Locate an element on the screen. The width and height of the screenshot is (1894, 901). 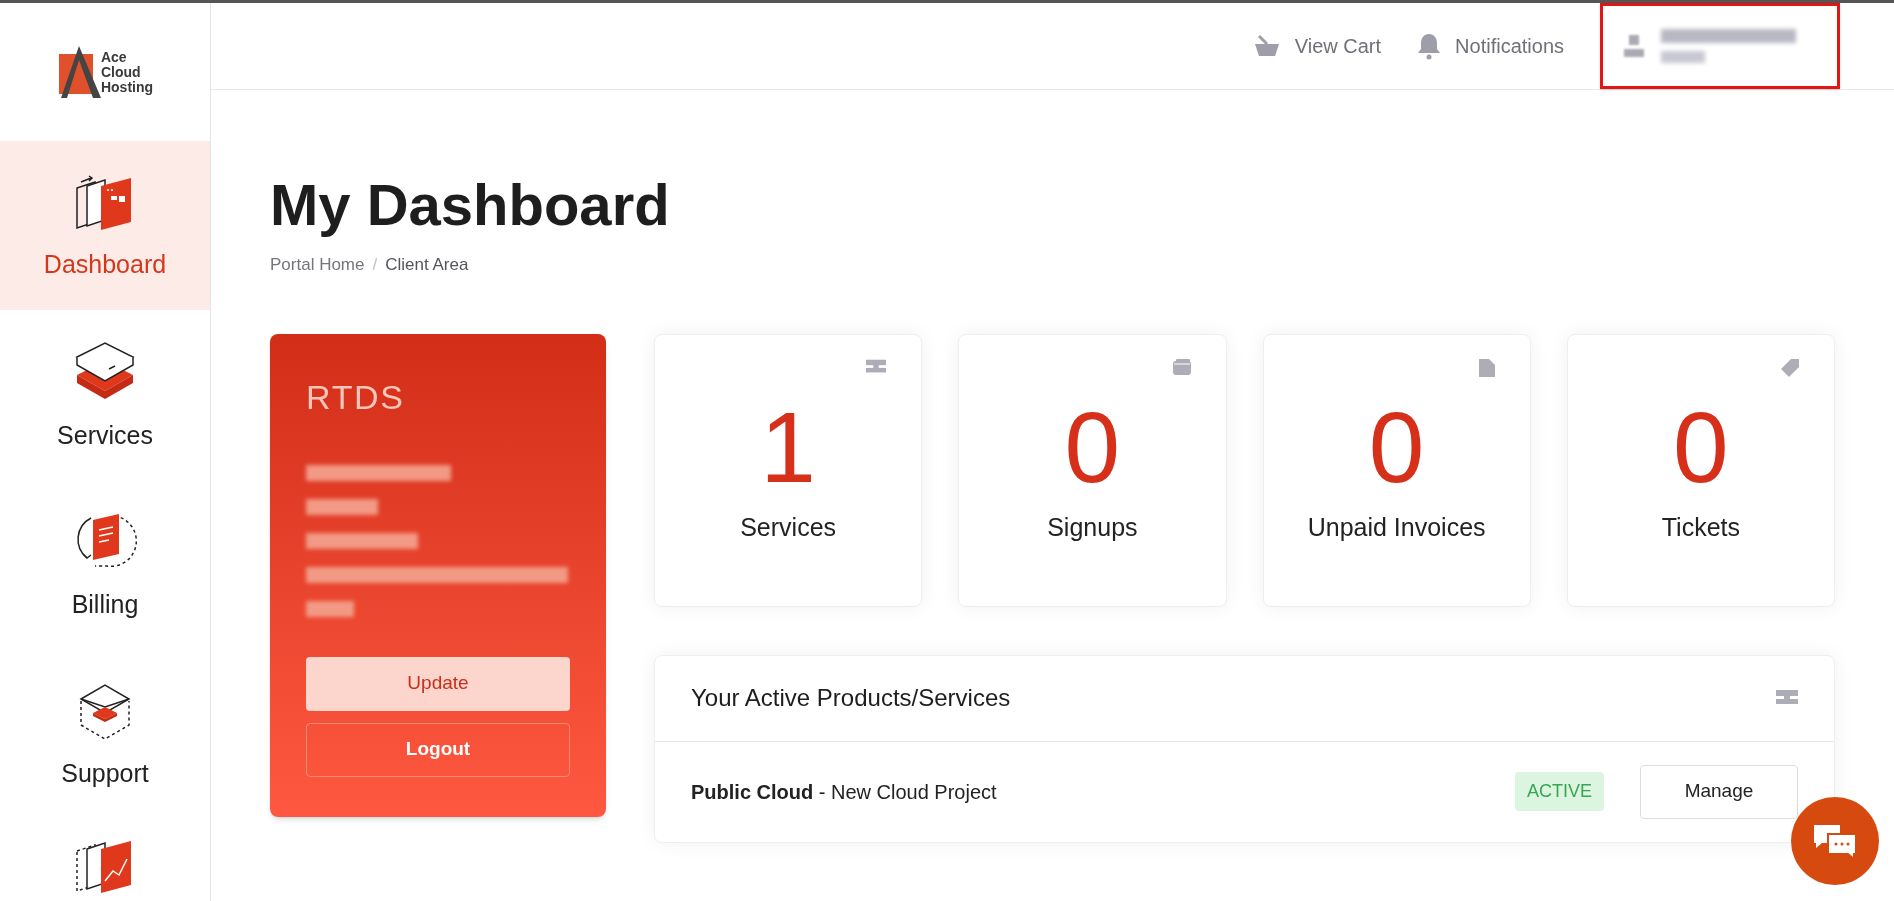
stat-card: 0 Signups is located at coordinates (1092, 470).